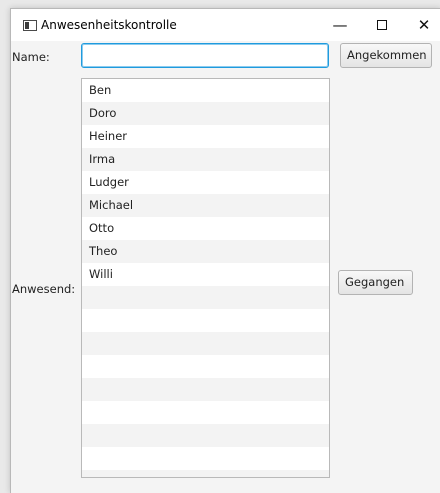  What do you see at coordinates (205, 228) in the screenshot?
I see `list-item: Otto` at bounding box center [205, 228].